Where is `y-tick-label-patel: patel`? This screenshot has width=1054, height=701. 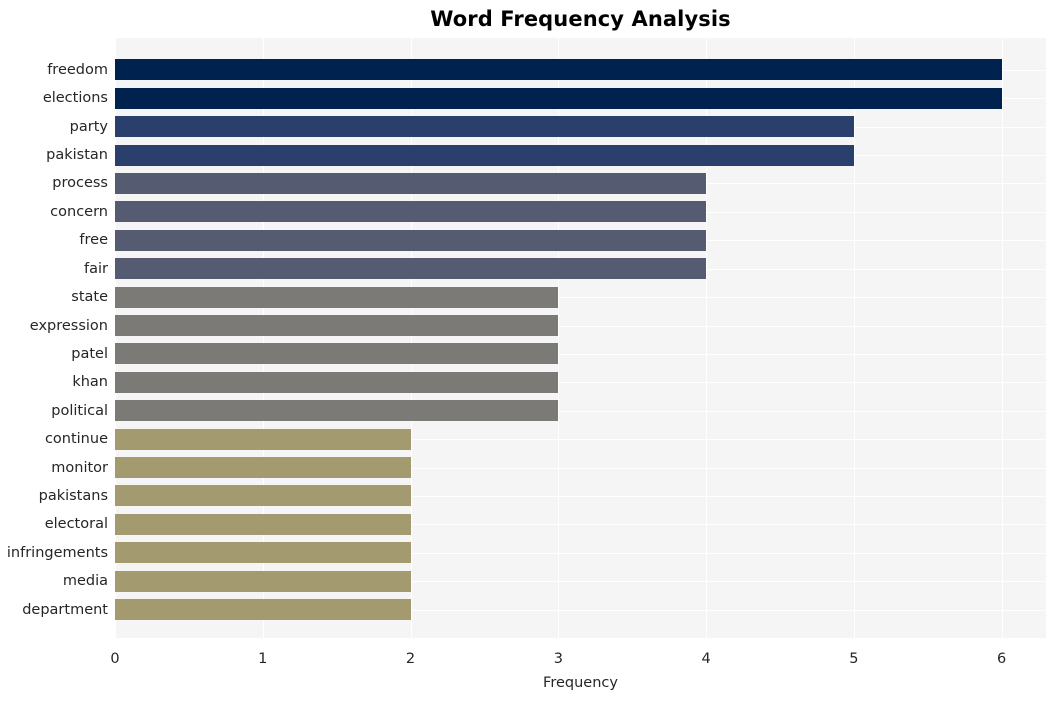 y-tick-label-patel: patel is located at coordinates (89, 354).